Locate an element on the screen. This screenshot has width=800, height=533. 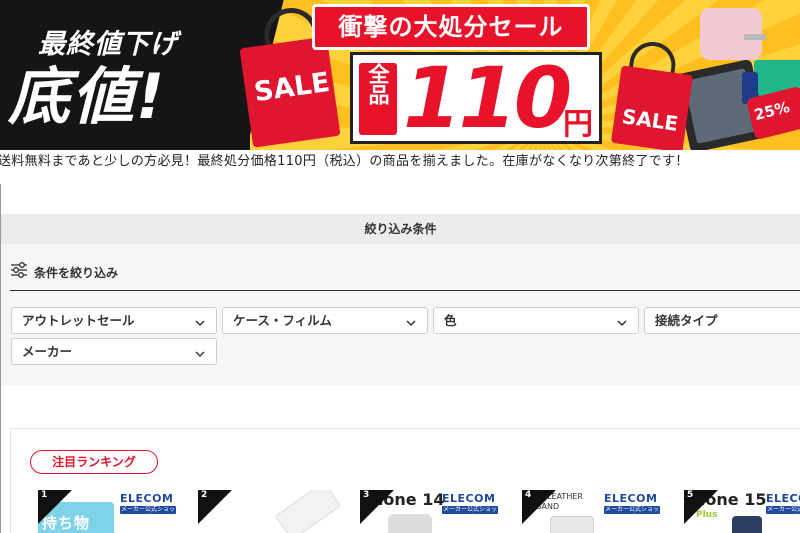
banner-title: 底値! is located at coordinates (87, 96).